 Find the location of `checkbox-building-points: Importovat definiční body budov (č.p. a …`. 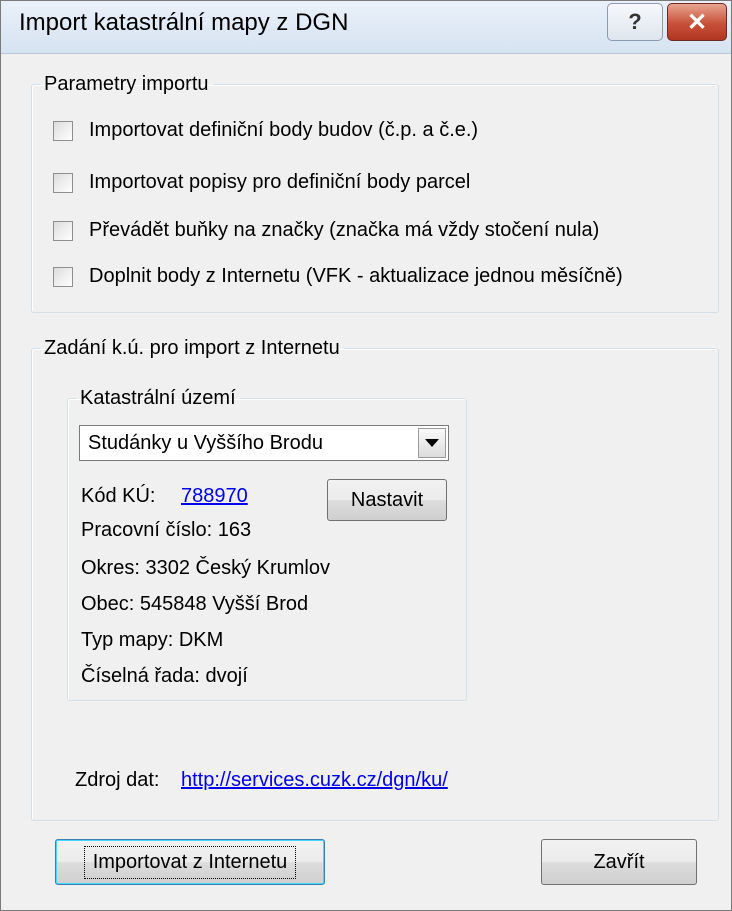

checkbox-building-points: Importovat definiční body budov (č.p. a … is located at coordinates (265, 130).